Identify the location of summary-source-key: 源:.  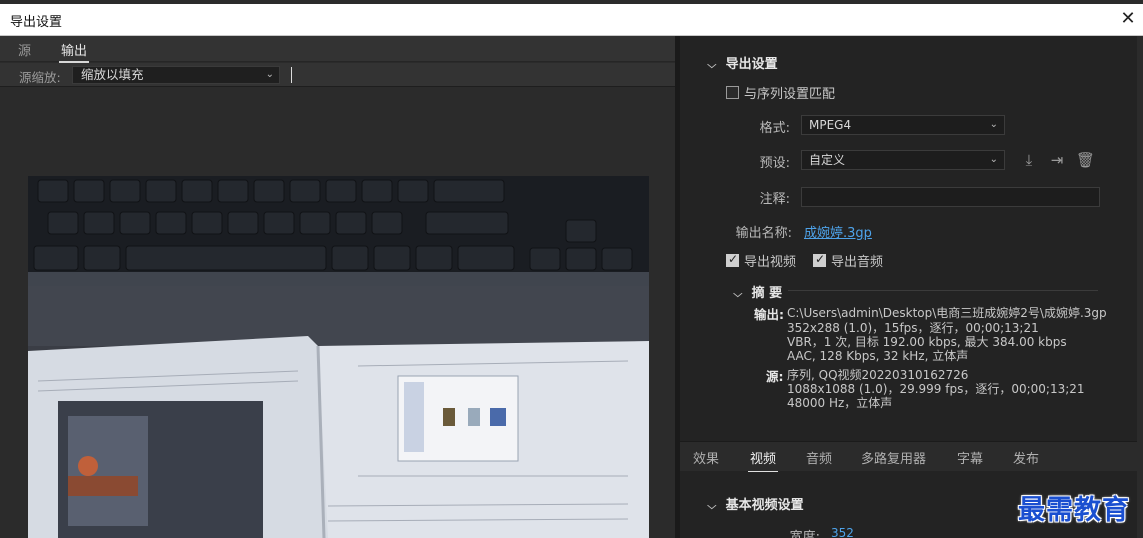
(775, 376).